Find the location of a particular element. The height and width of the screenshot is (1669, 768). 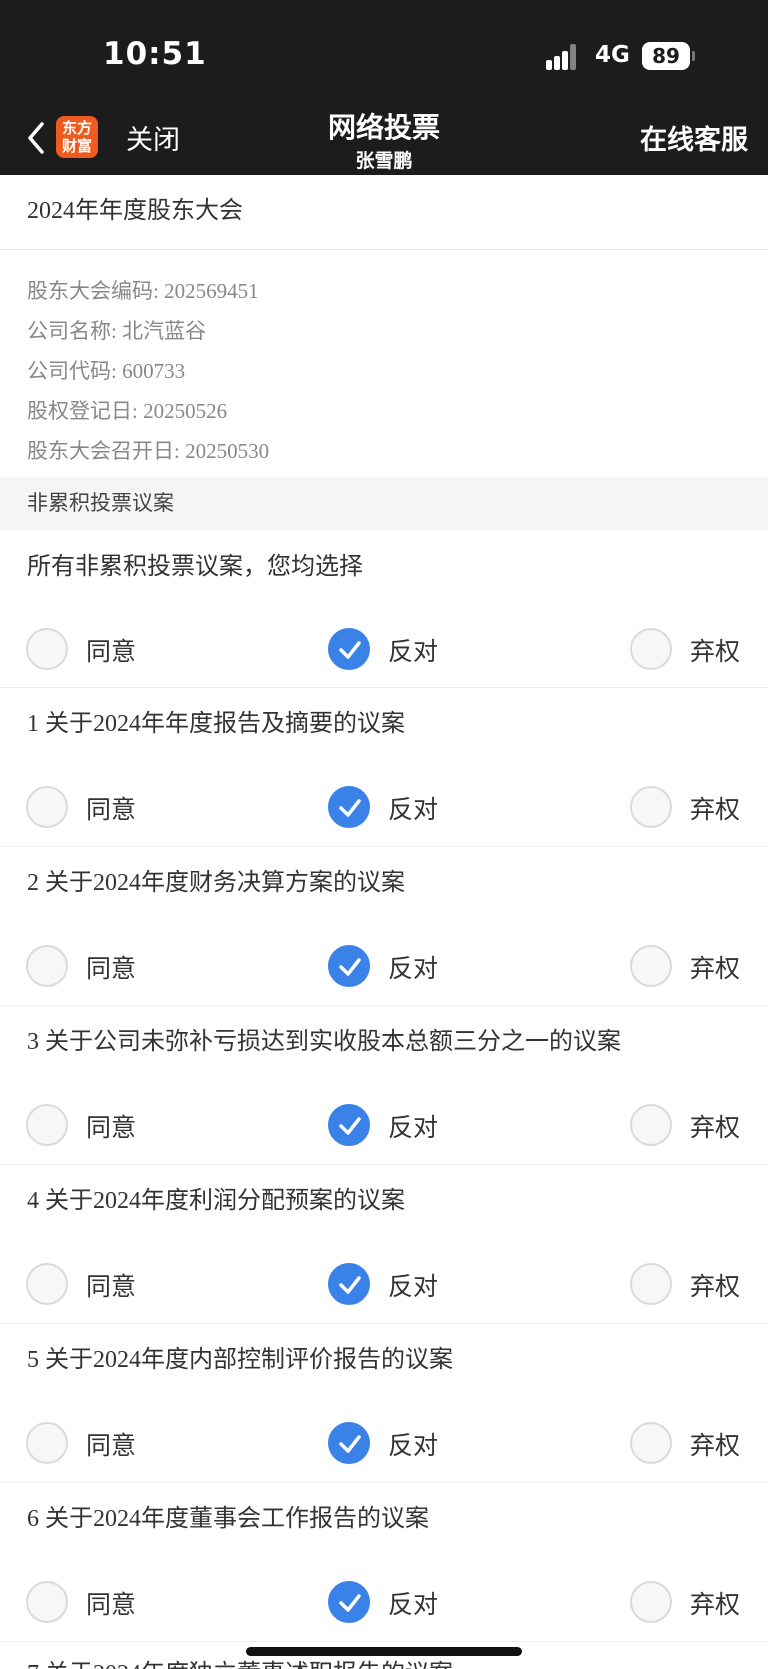

proposal-title: 6 关于2024年度董事会工作报告的议案 is located at coordinates (228, 1519).